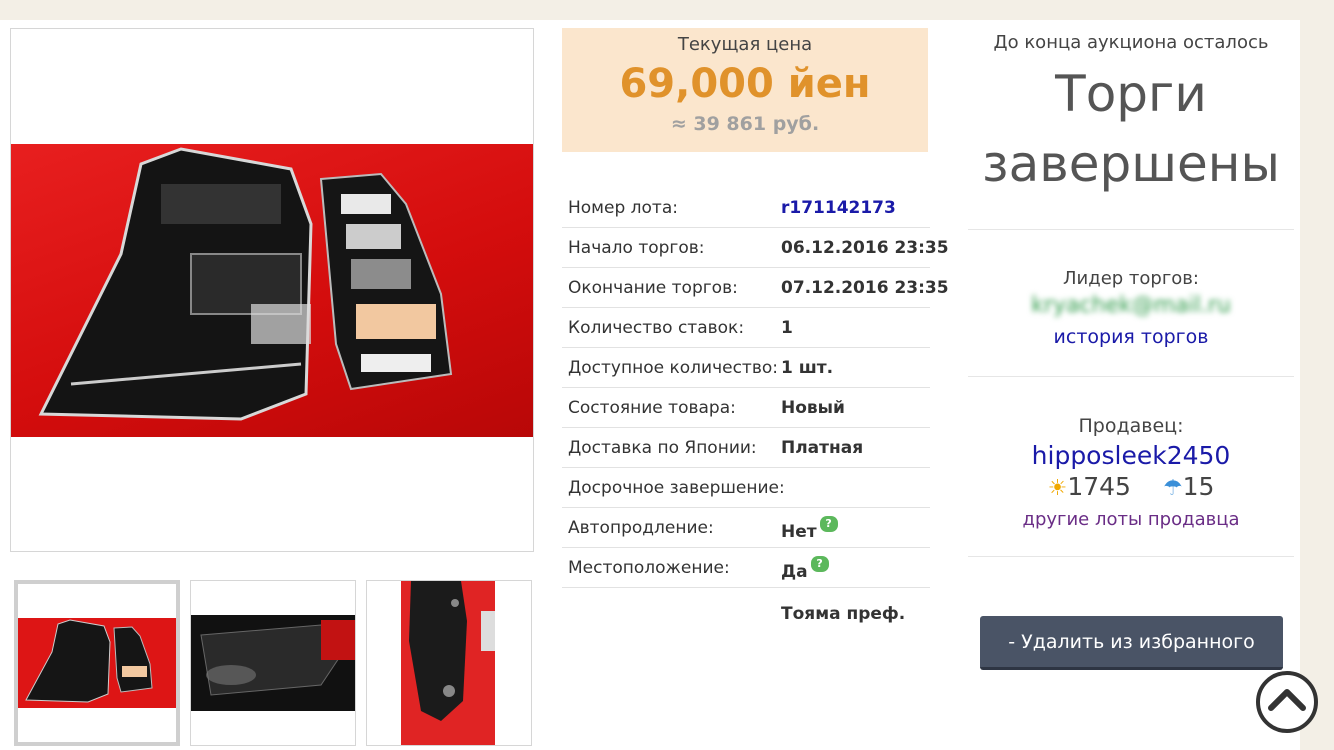  I want to click on detail-key: Состояние товара:, so click(652, 408).